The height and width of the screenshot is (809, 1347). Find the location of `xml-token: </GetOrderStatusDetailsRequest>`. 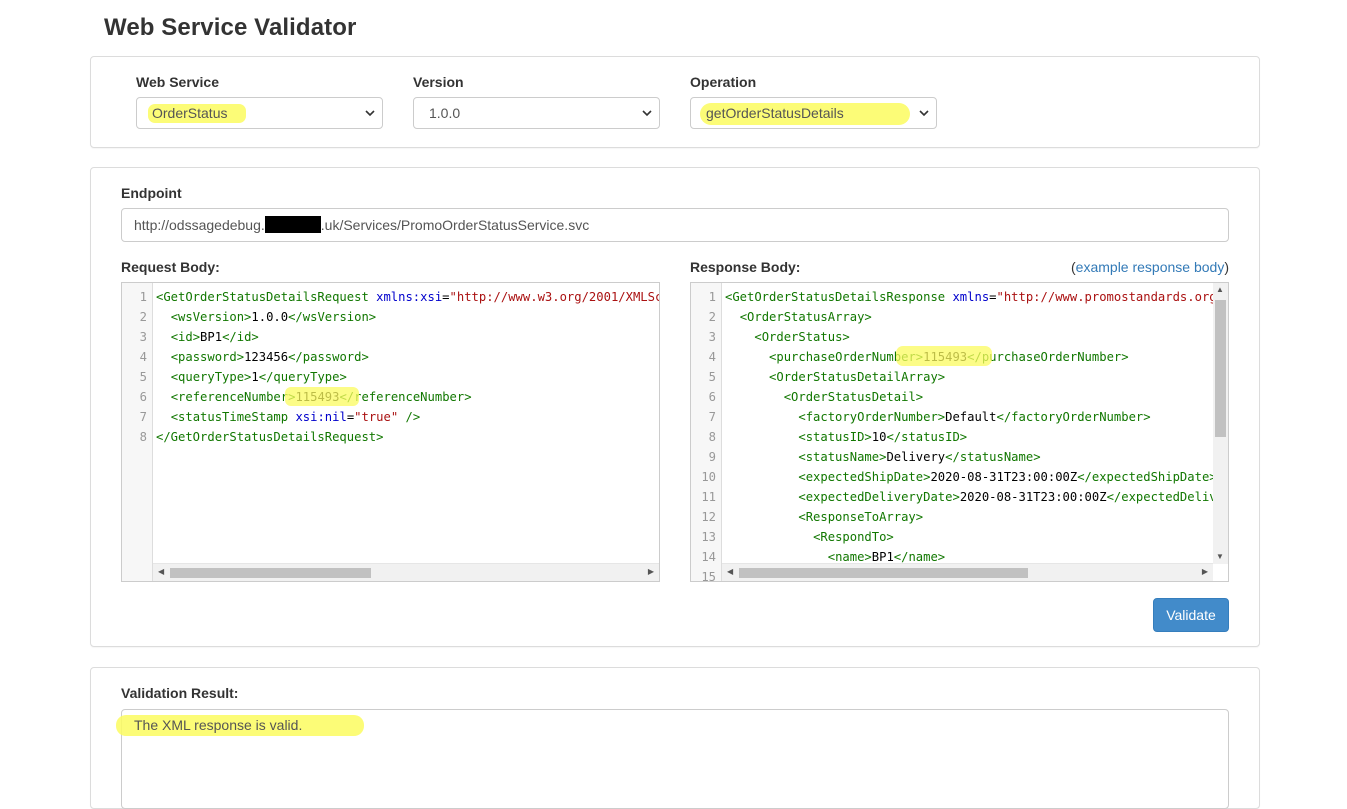

xml-token: </GetOrderStatusDetailsRequest> is located at coordinates (270, 437).